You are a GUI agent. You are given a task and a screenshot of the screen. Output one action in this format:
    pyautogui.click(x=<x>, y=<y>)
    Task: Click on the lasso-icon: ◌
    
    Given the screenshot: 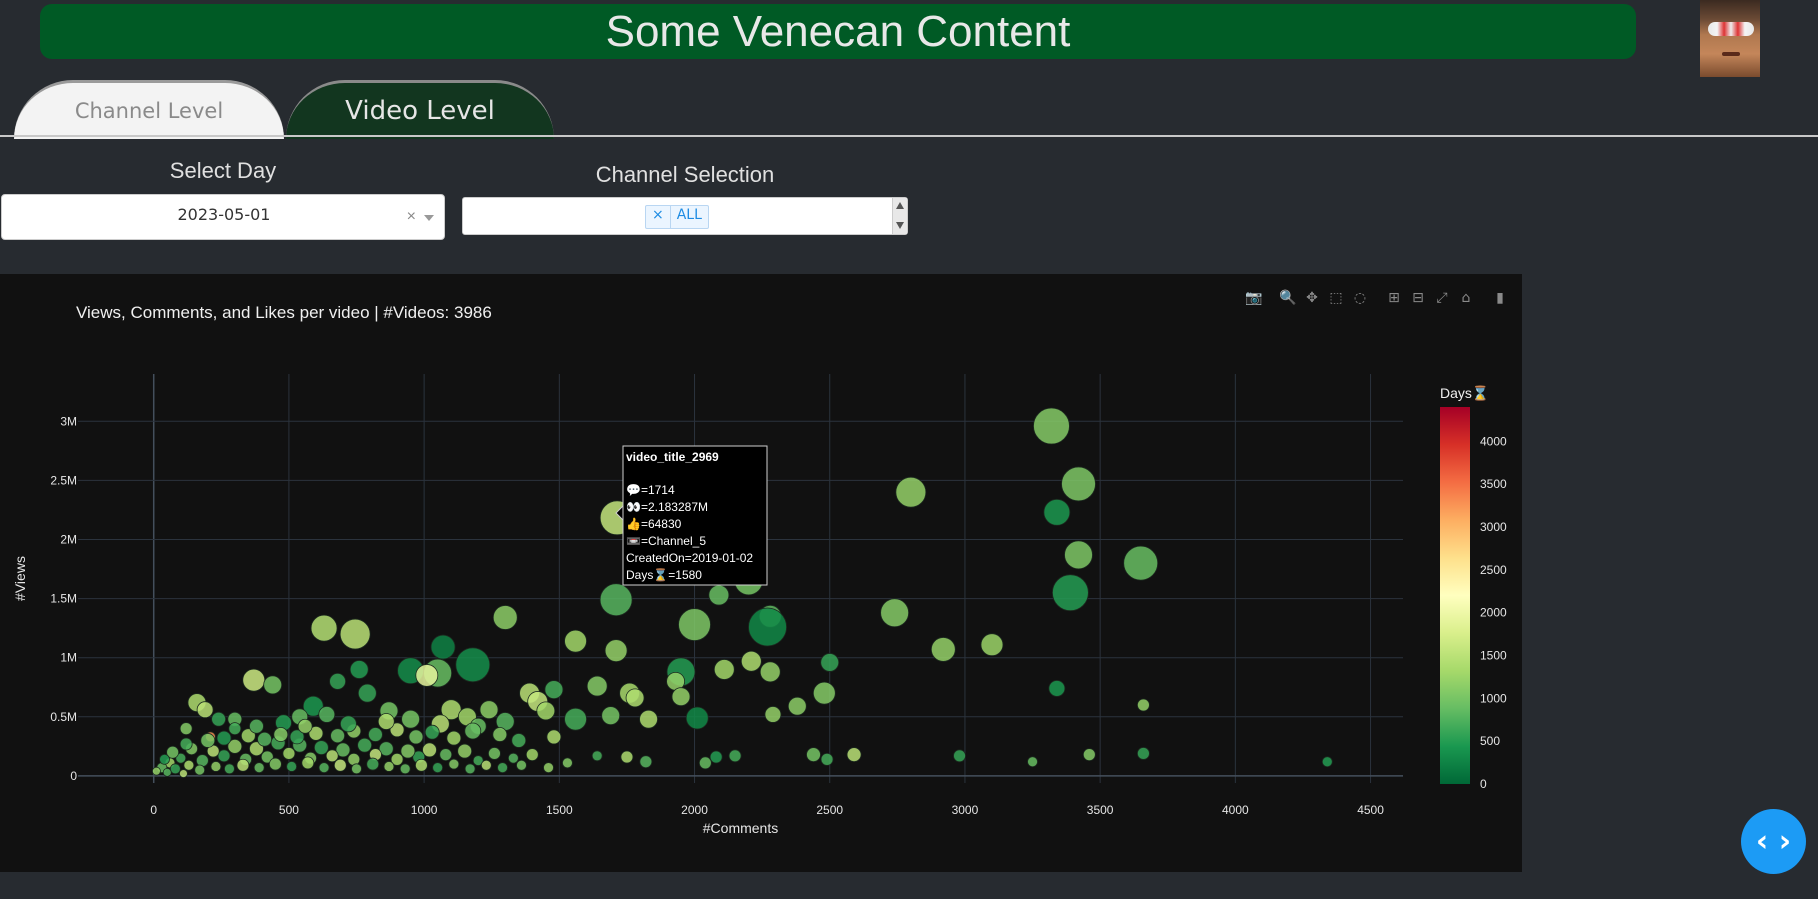 What is the action you would take?
    pyautogui.click(x=1360, y=298)
    